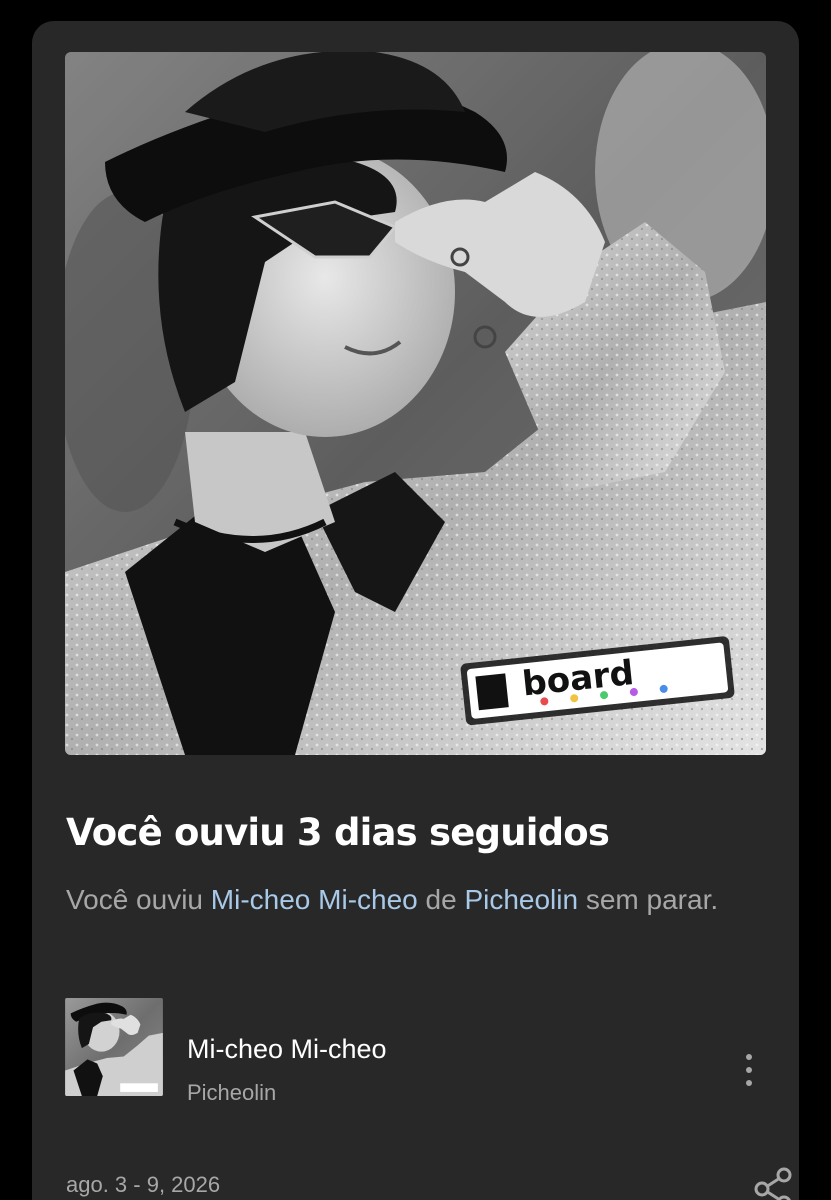  What do you see at coordinates (114, 1047) in the screenshot?
I see `track-thumbnail` at bounding box center [114, 1047].